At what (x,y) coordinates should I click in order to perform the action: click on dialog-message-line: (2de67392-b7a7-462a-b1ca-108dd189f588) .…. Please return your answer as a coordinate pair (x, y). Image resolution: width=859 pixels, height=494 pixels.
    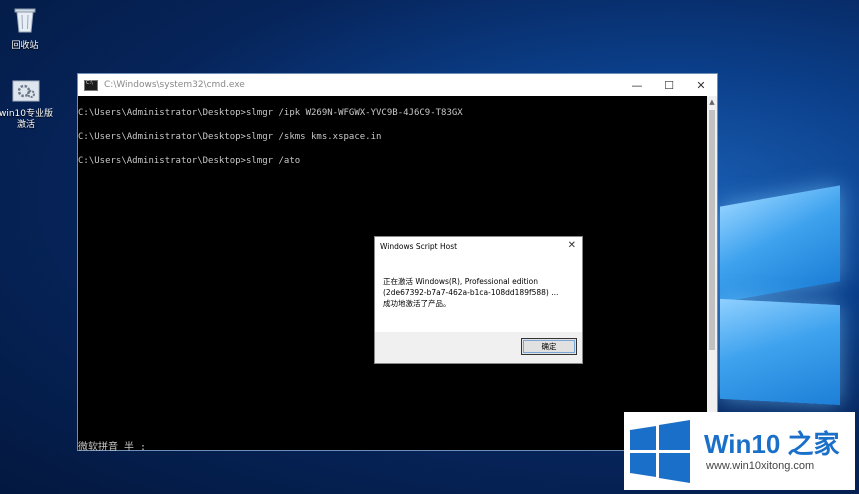
    Looking at the image, I should click on (471, 292).